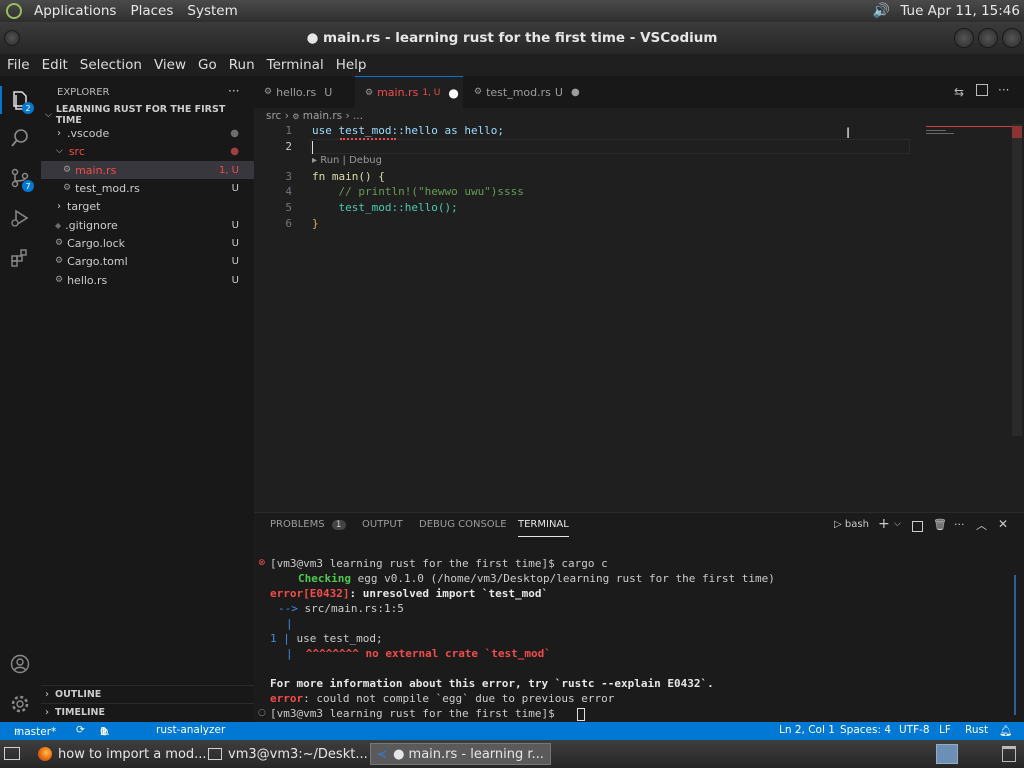  What do you see at coordinates (449, 593) in the screenshot?
I see `terminal-text: : unresolved import `test_mod`` at bounding box center [449, 593].